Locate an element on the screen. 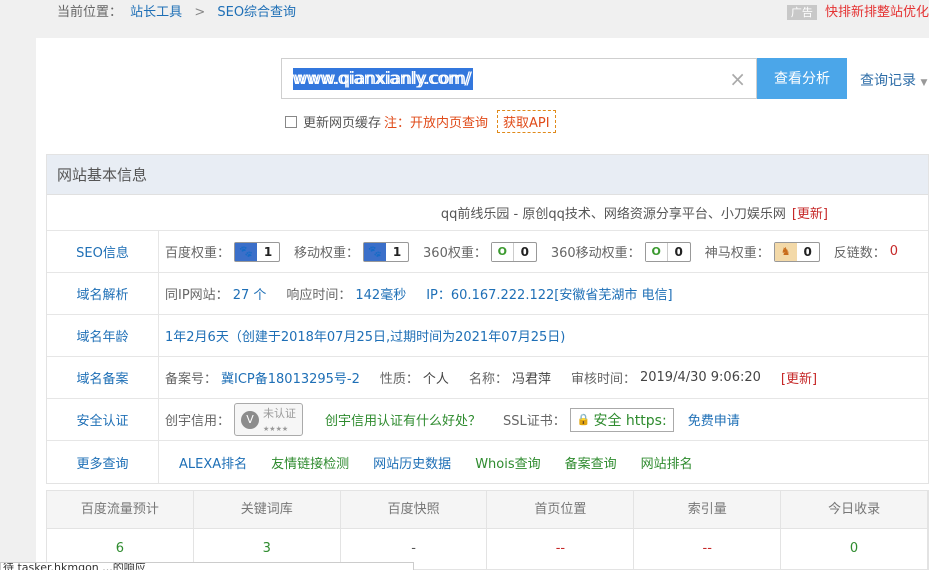  search-box: www.qianxianly.com/ × is located at coordinates (519, 78).